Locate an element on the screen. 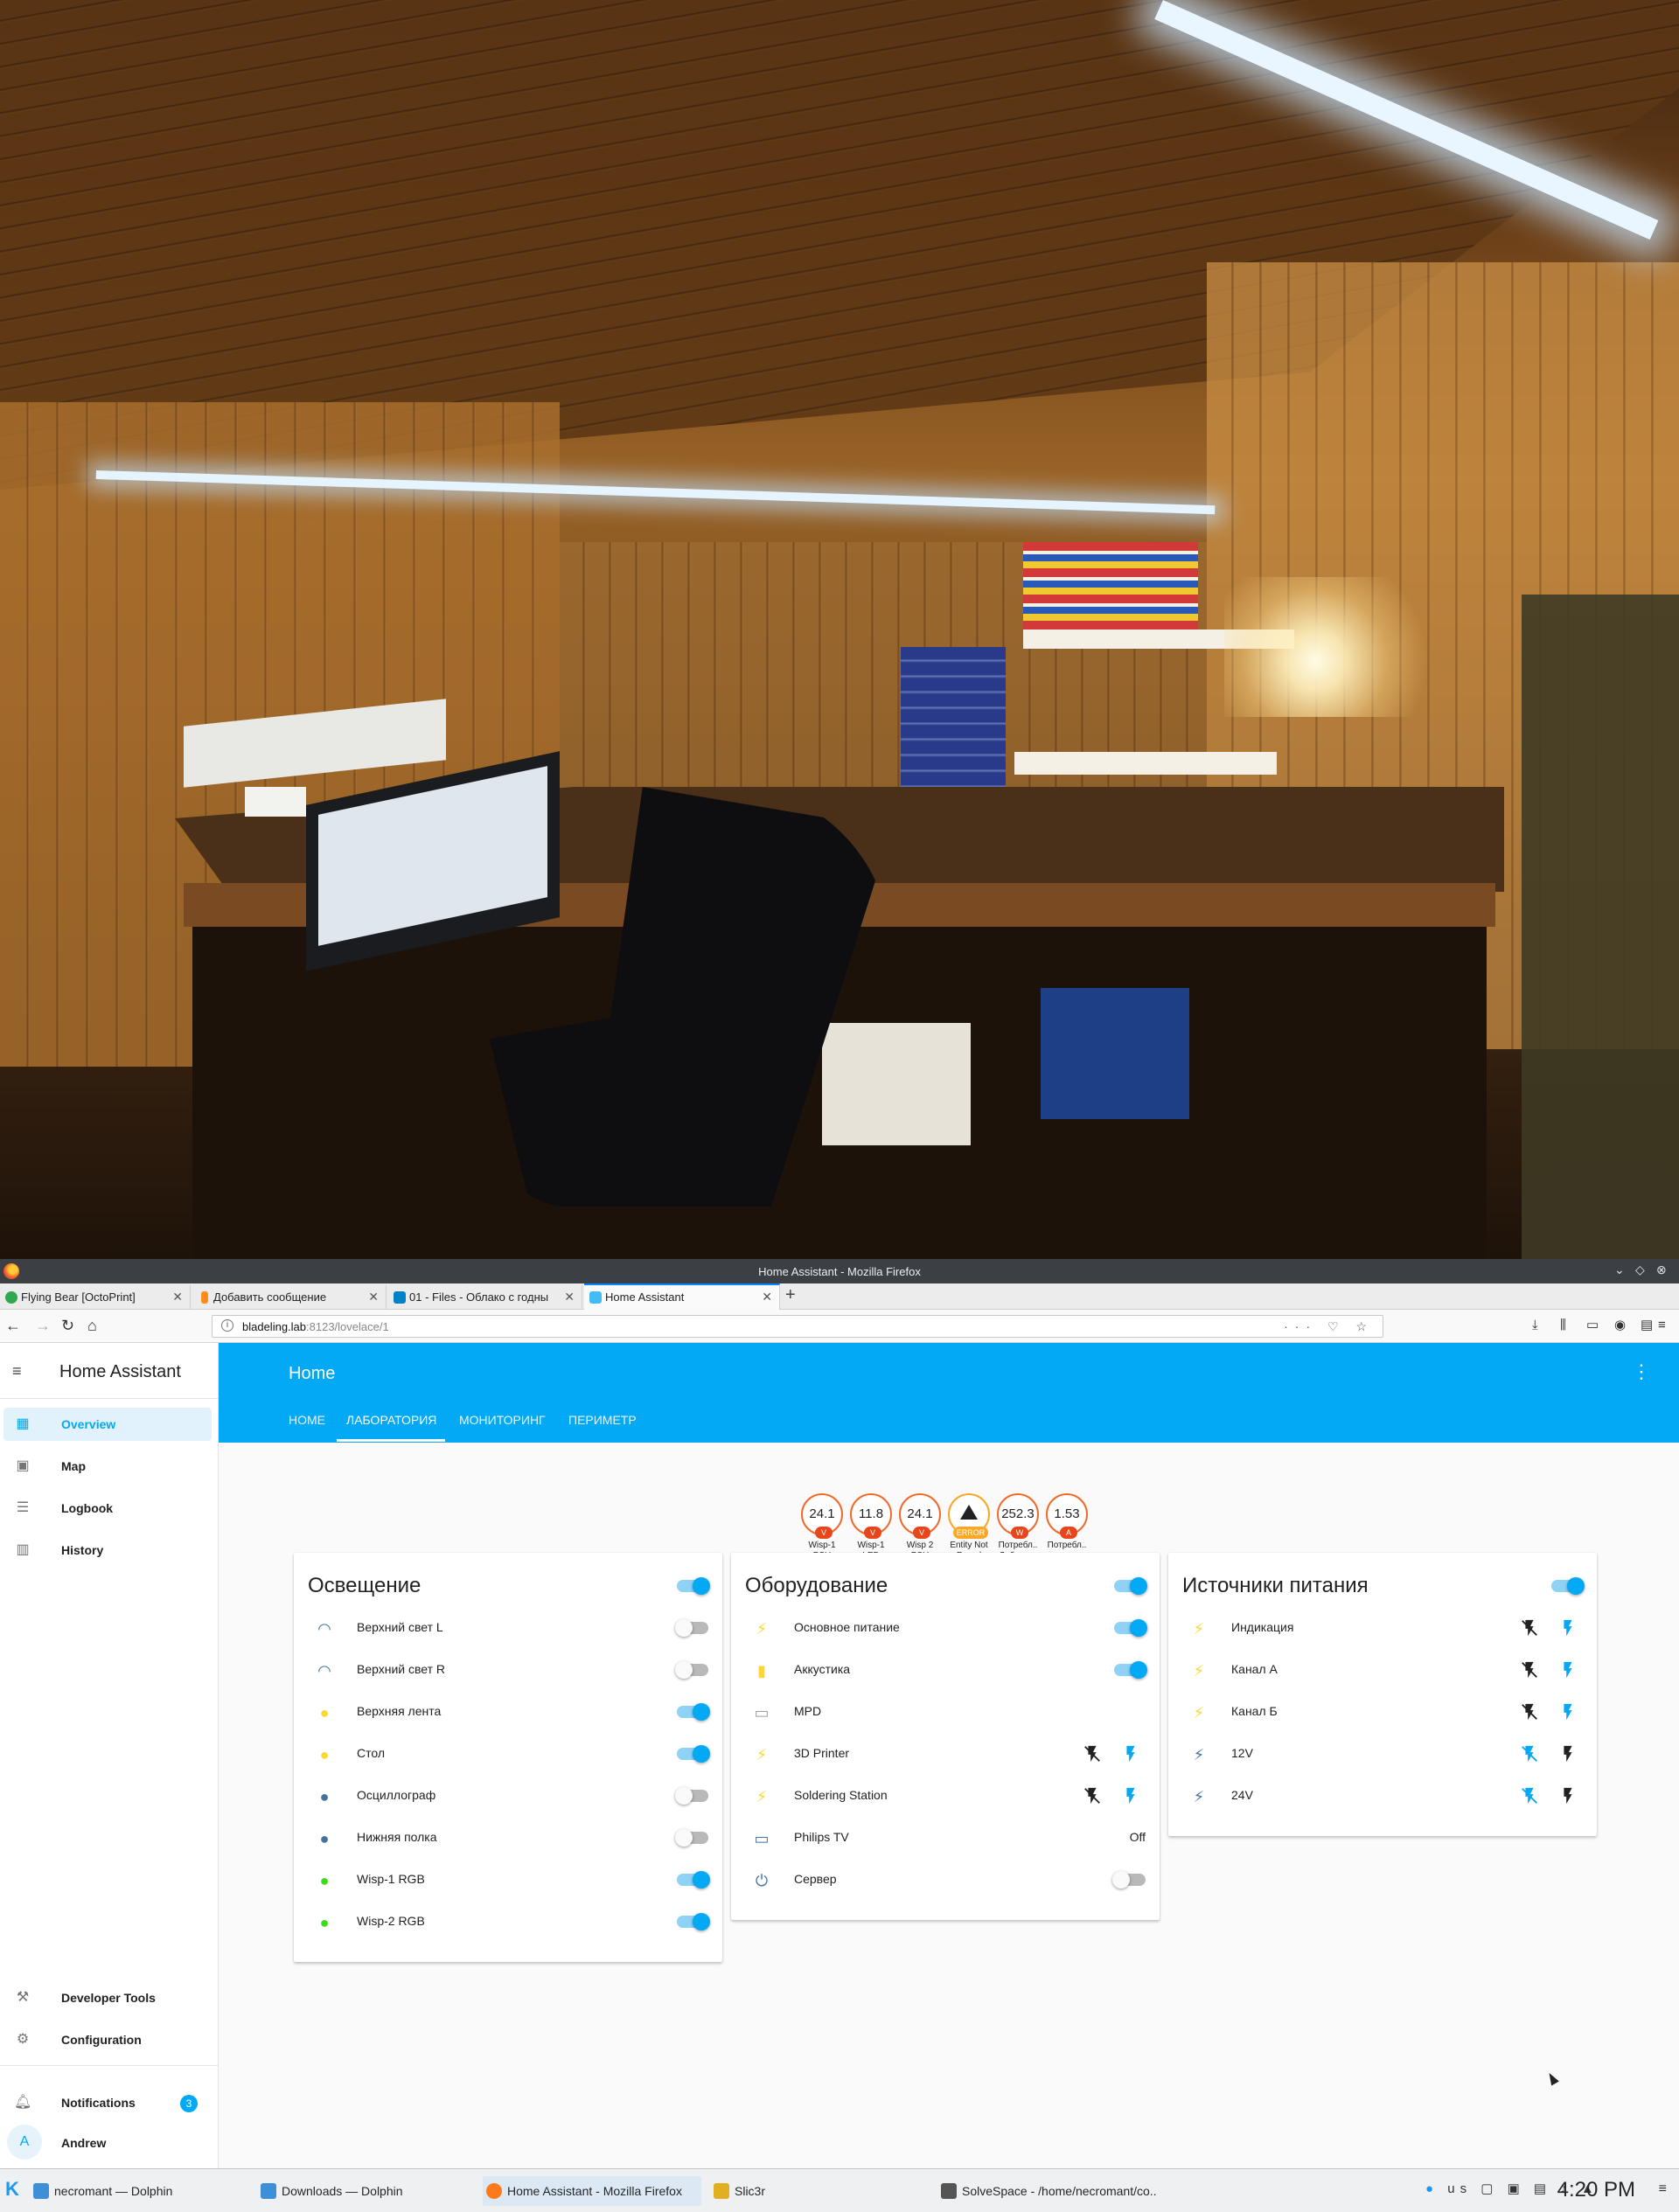 The height and width of the screenshot is (2212, 1679). entity-row: ▭ Philips TV Off is located at coordinates (946, 1838).